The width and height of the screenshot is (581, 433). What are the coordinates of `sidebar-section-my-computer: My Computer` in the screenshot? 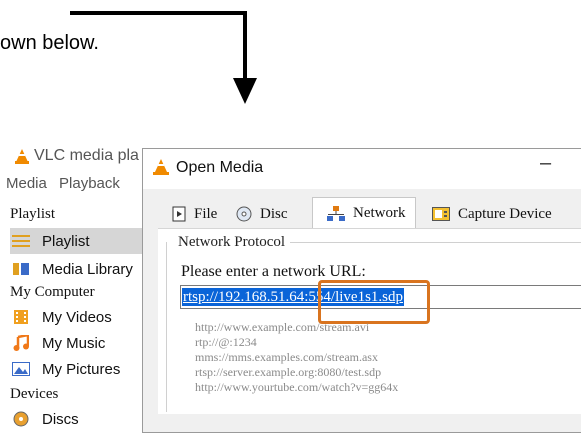 It's located at (52, 292).